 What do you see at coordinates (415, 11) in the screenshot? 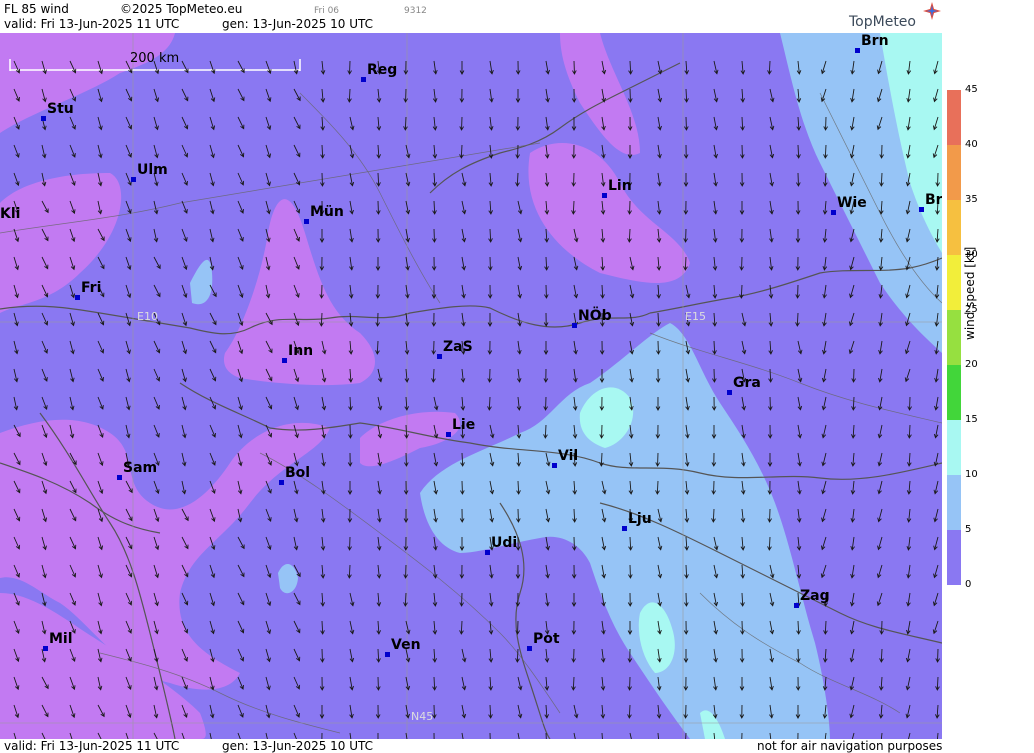
I see `small-code: 9312` at bounding box center [415, 11].